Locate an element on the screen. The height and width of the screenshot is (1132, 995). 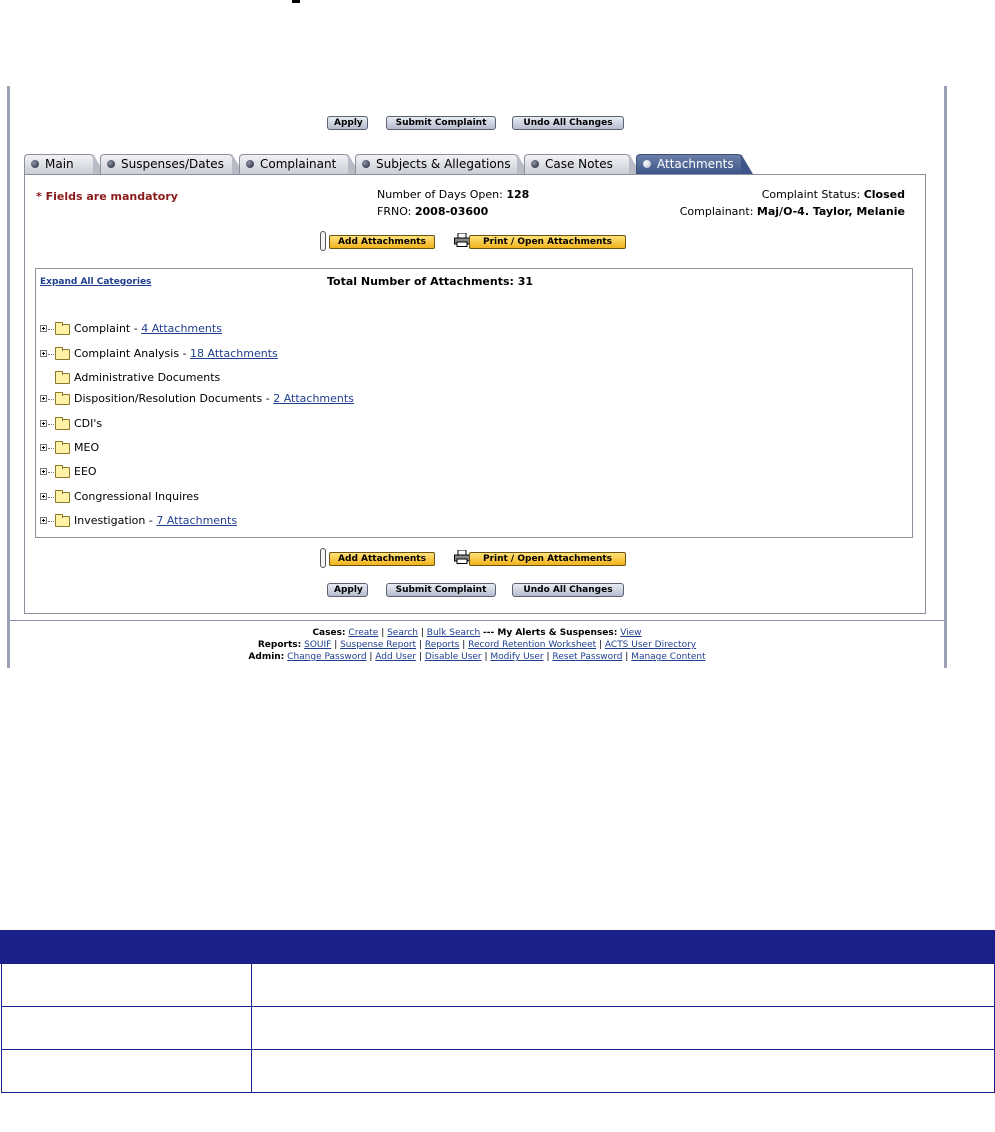
tab-main: Main is located at coordinates (64, 164).